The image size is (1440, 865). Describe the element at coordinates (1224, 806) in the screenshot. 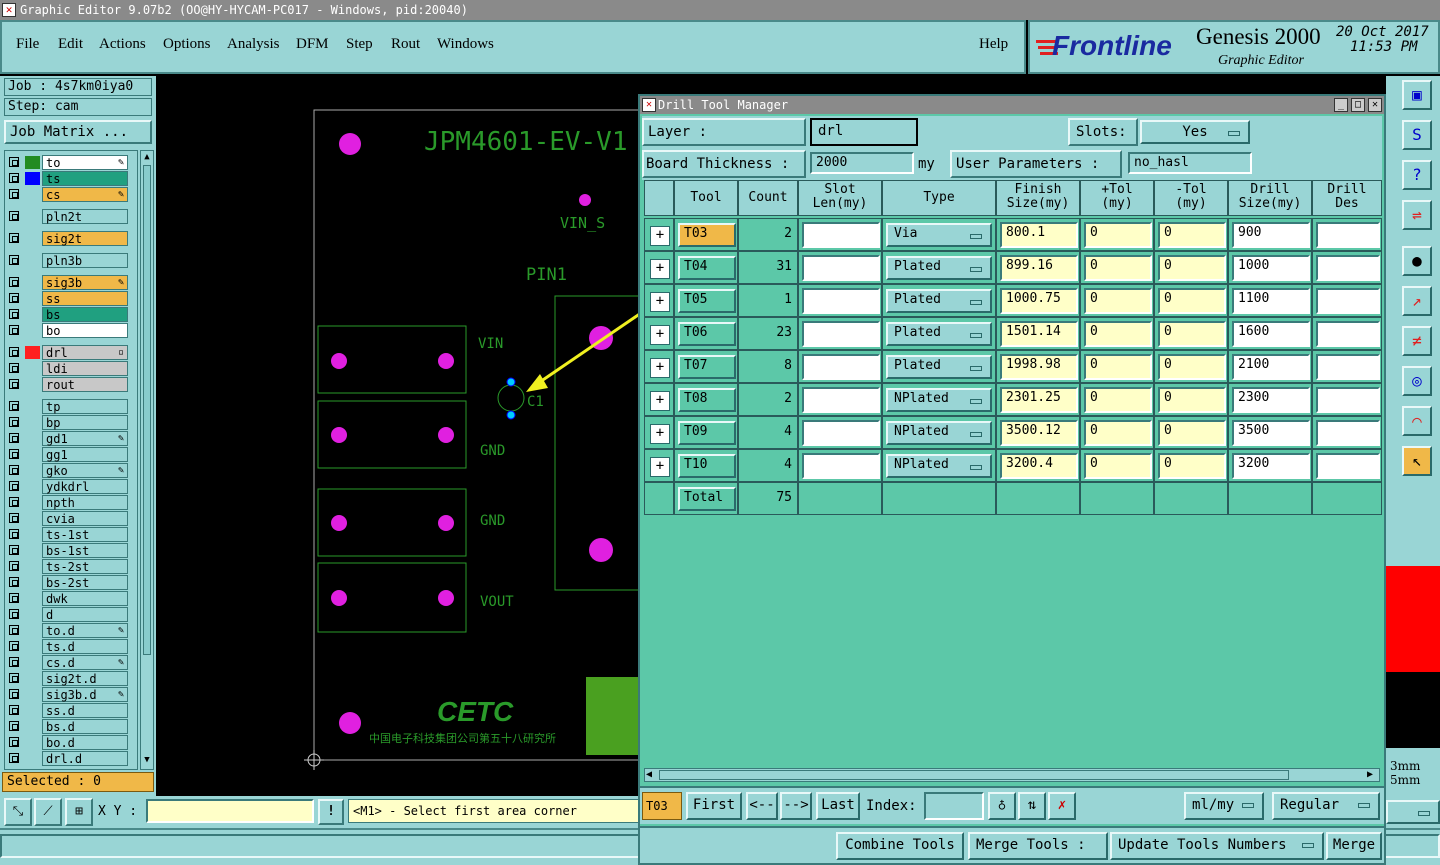

I see `units-dropdown: ml/my` at that location.